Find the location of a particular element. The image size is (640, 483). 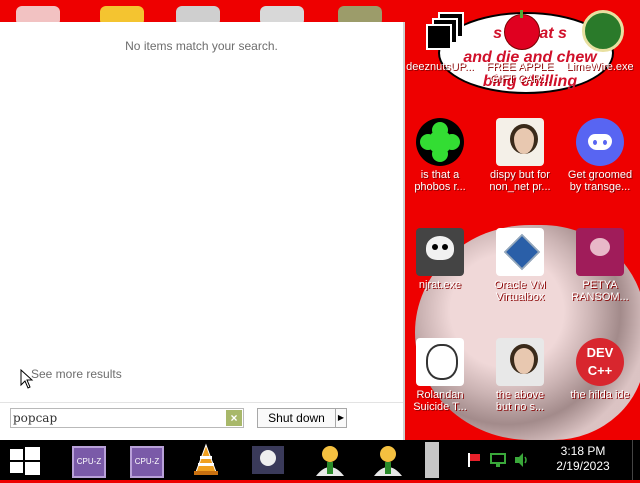

devcpp-icon: DEV C++ is located at coordinates (600, 362).